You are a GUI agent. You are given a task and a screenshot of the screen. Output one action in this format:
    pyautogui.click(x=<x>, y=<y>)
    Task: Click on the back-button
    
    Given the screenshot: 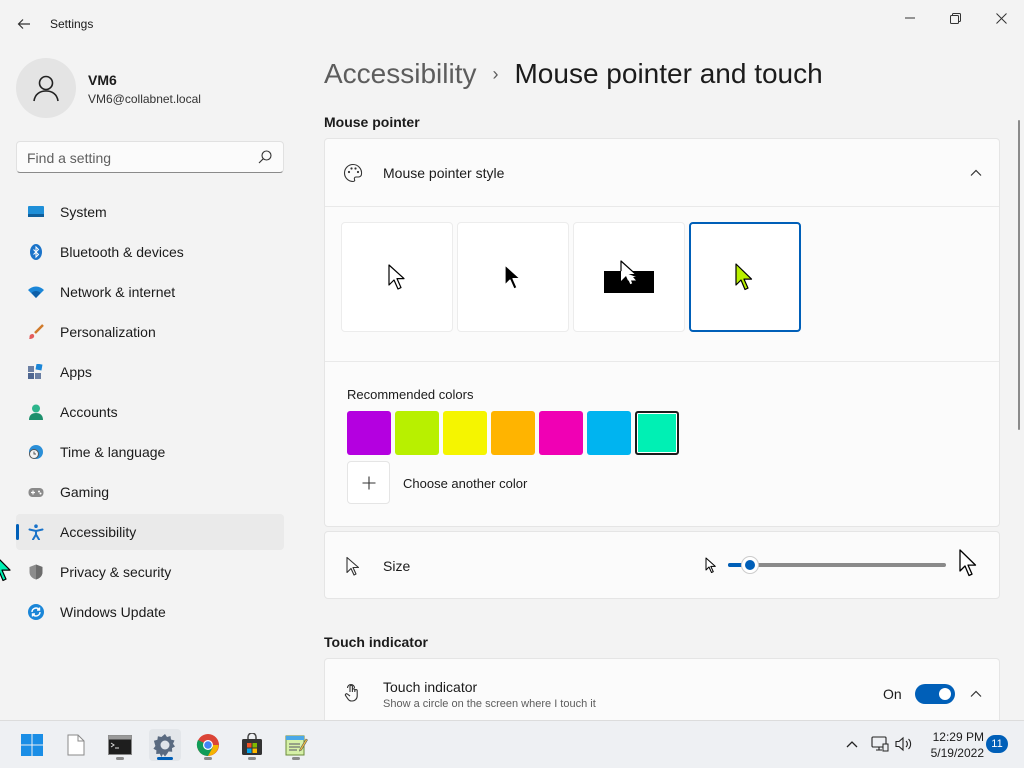 What is the action you would take?
    pyautogui.click(x=24, y=24)
    